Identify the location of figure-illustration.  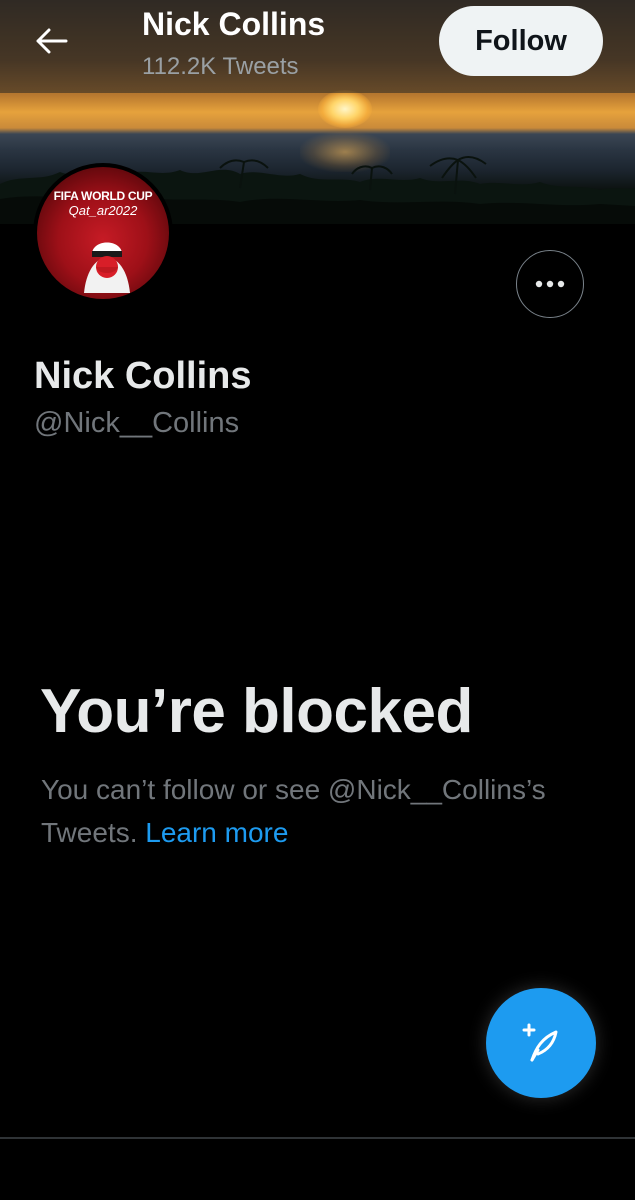
(107, 267).